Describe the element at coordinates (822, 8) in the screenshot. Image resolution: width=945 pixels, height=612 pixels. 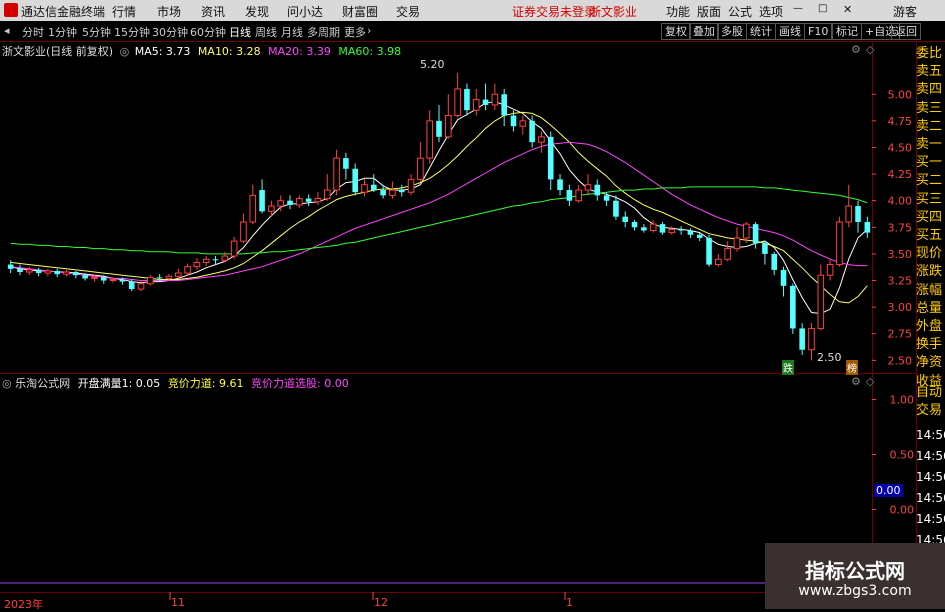
I see `maximize-icon: □` at that location.